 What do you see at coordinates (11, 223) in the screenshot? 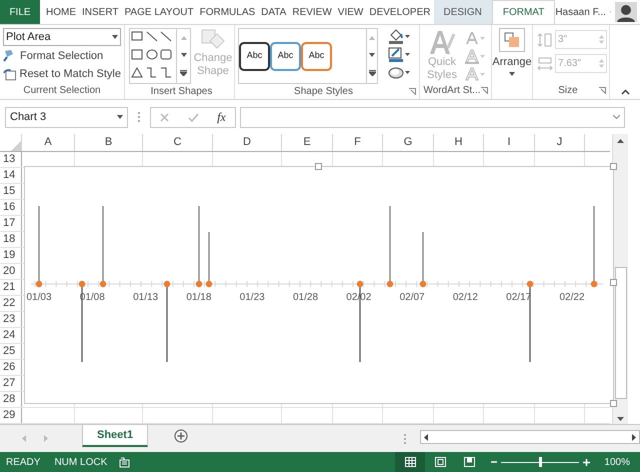
I see `row-header: 17` at bounding box center [11, 223].